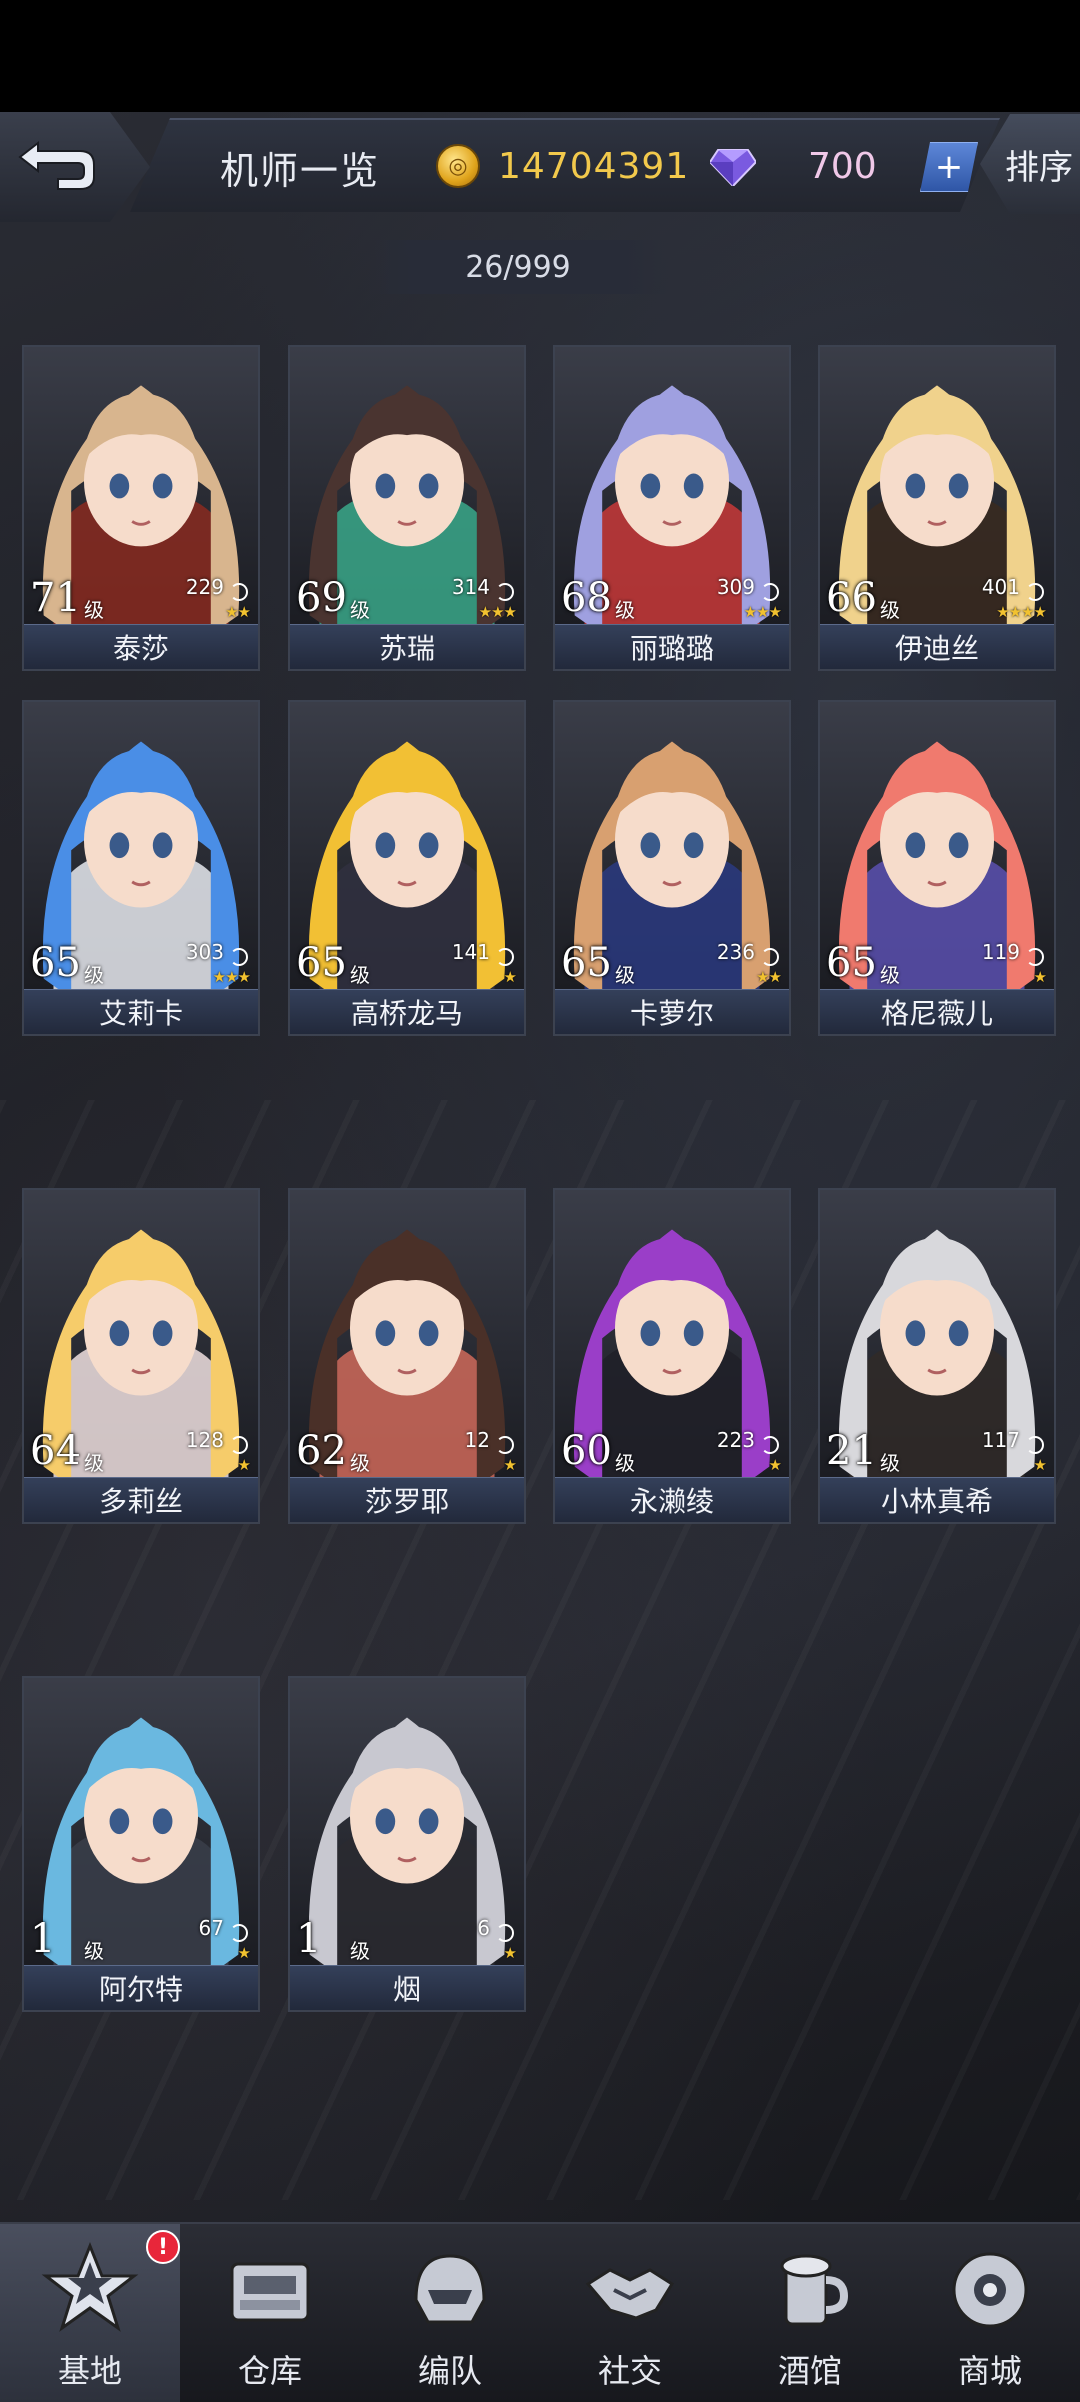 The image size is (1080, 2402). Describe the element at coordinates (672, 508) in the screenshot. I see `pilot-card: 68 级 309 ★★★ 丽璐璐` at that location.